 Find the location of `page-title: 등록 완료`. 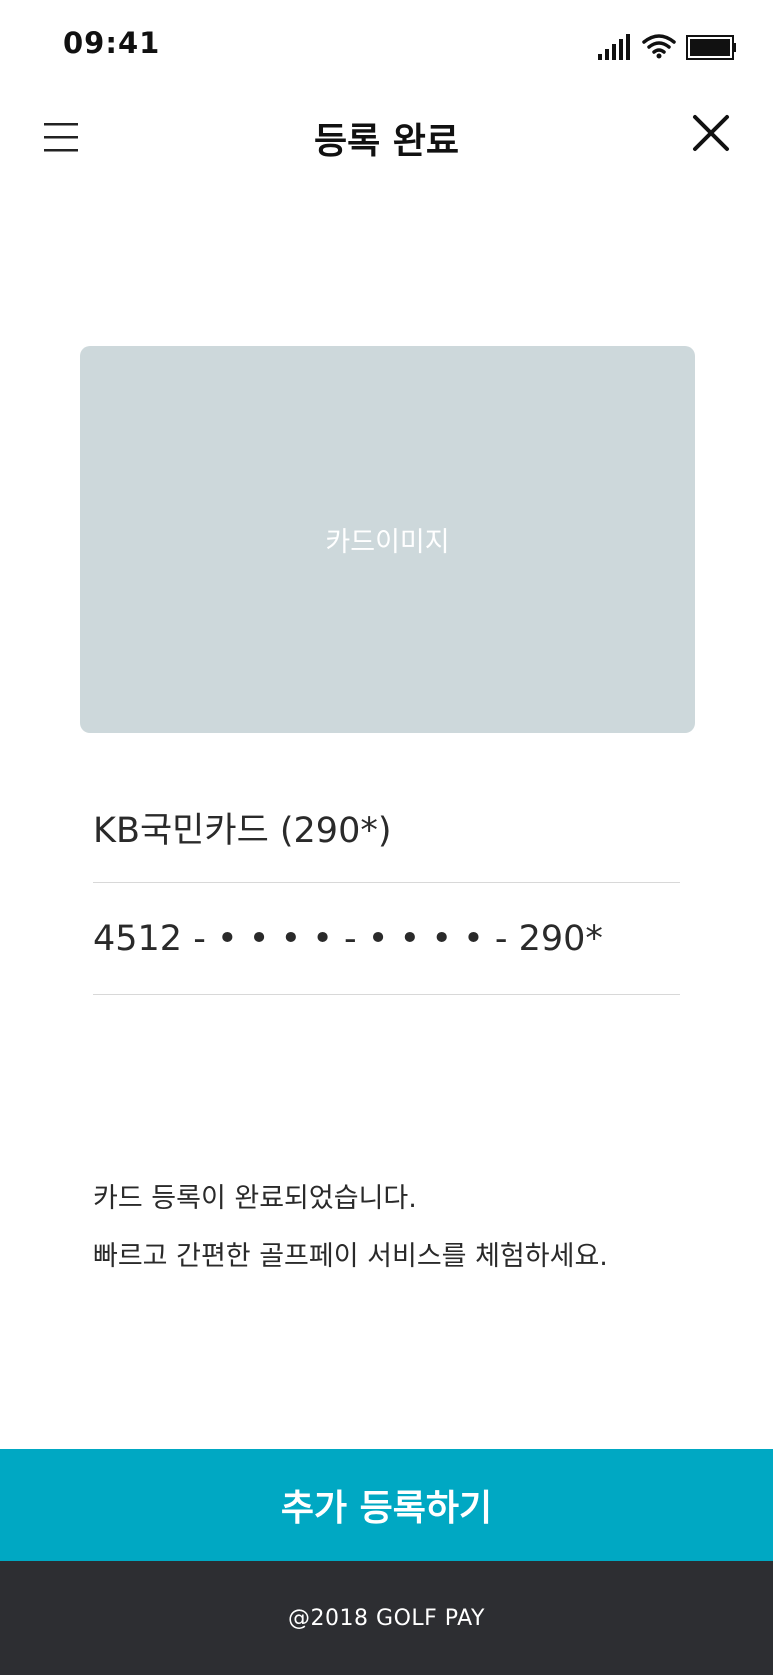

page-title: 등록 완료 is located at coordinates (386, 141).